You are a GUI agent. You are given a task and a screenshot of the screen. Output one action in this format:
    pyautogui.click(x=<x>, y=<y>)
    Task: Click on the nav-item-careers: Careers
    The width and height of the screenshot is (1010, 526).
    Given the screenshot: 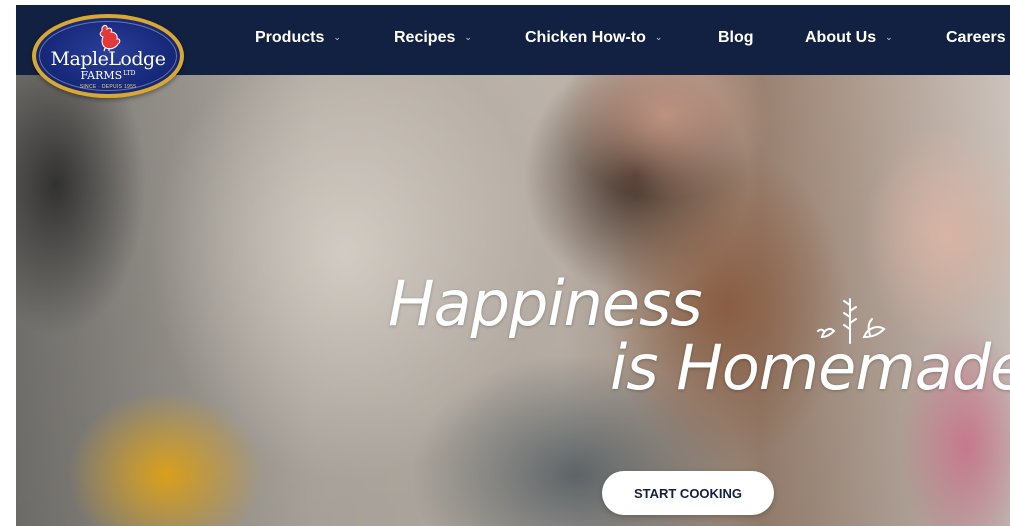 What is the action you would take?
    pyautogui.click(x=976, y=38)
    